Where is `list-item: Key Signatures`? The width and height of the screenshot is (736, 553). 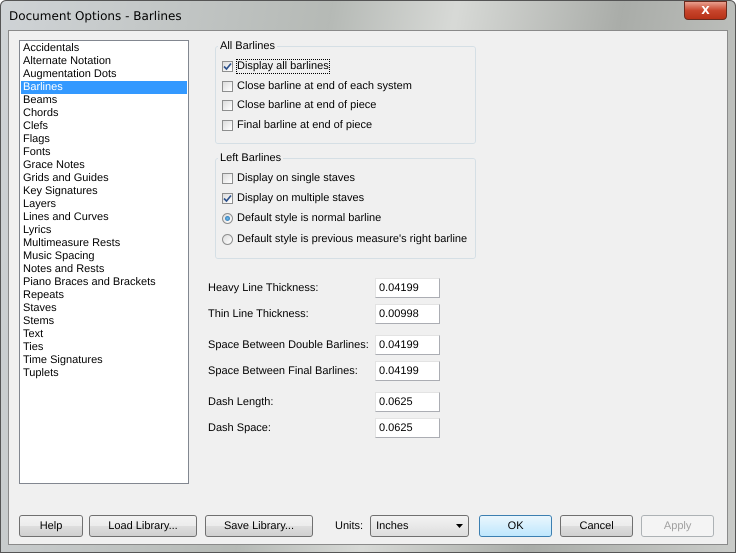 list-item: Key Signatures is located at coordinates (104, 191).